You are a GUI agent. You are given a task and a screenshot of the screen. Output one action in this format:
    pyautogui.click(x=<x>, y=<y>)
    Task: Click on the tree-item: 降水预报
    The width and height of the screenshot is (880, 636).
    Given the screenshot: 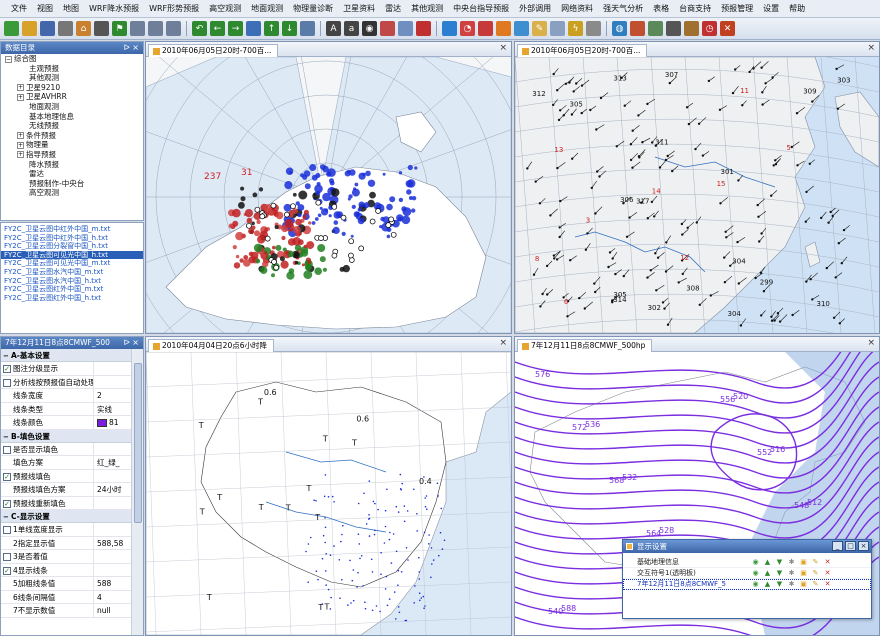 What is the action you would take?
    pyautogui.click(x=72, y=165)
    